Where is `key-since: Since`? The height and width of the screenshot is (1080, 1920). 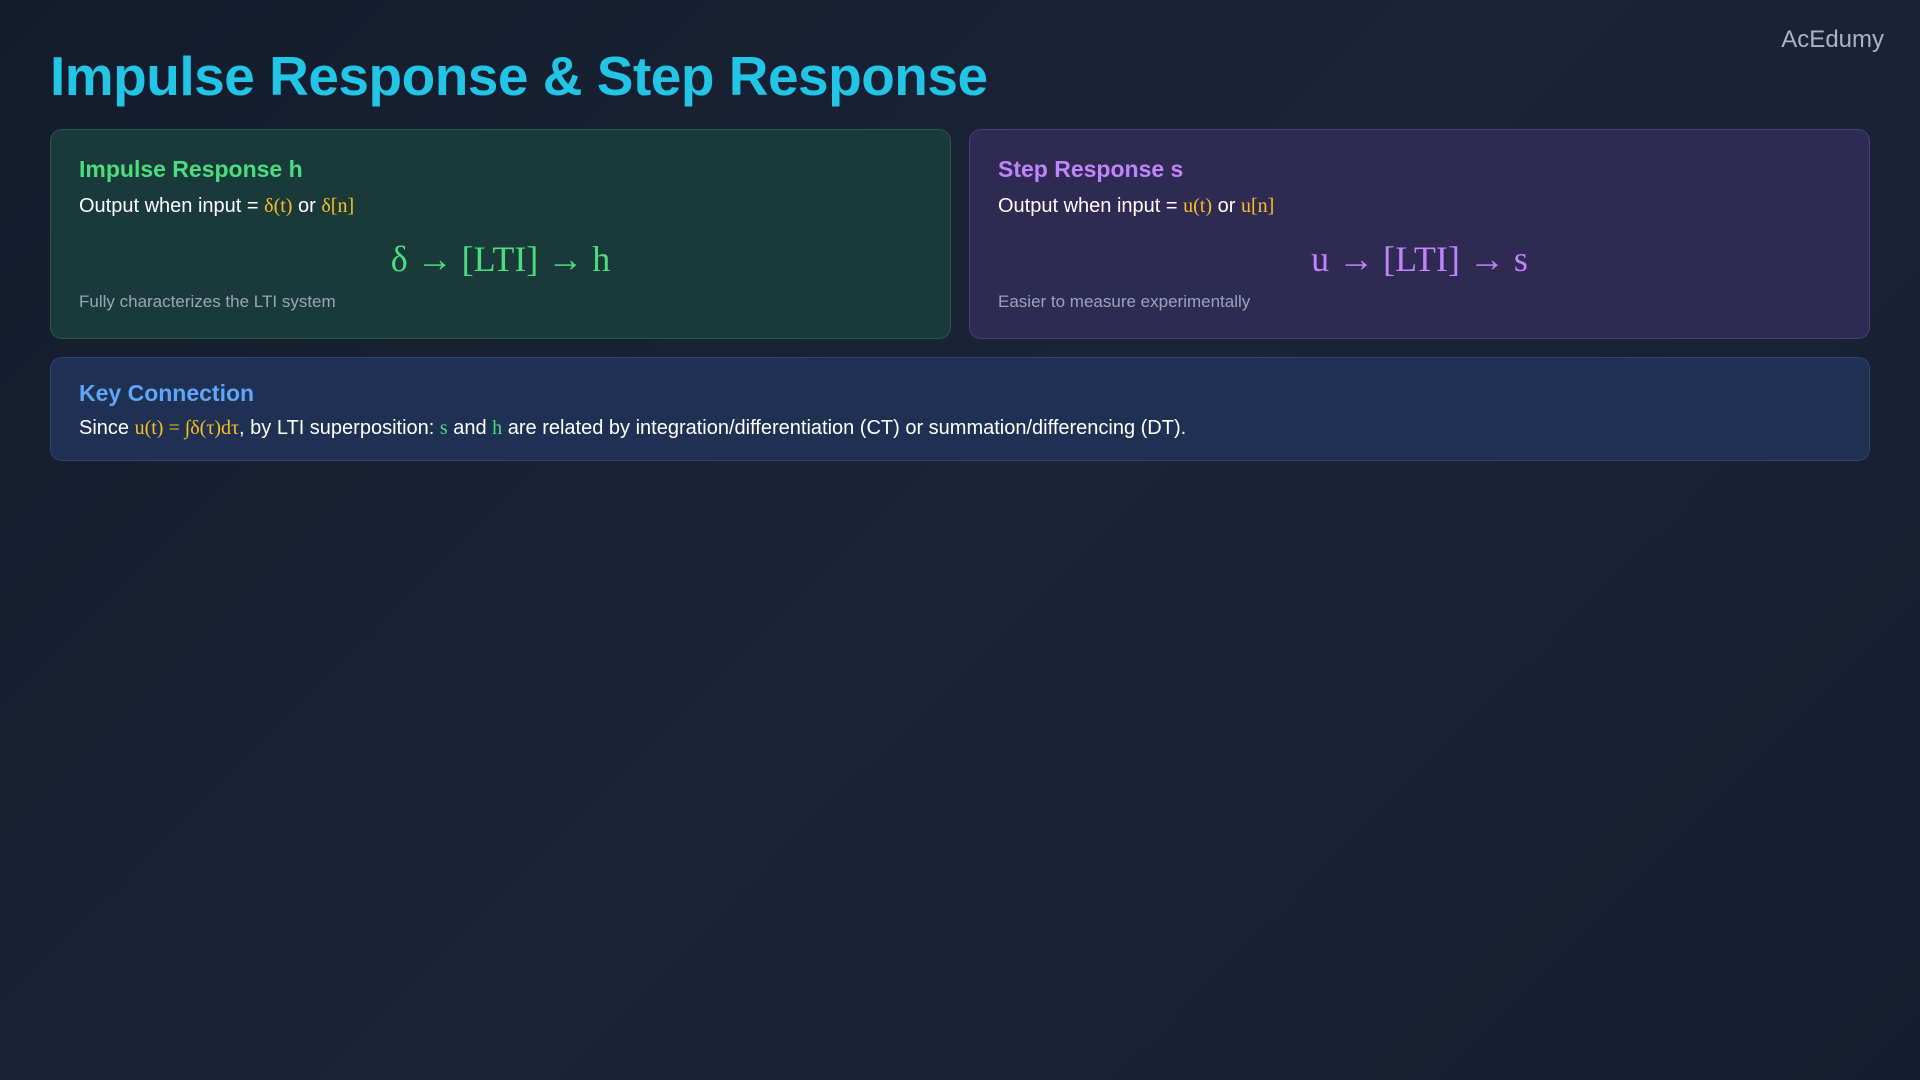
key-since: Since is located at coordinates (107, 428).